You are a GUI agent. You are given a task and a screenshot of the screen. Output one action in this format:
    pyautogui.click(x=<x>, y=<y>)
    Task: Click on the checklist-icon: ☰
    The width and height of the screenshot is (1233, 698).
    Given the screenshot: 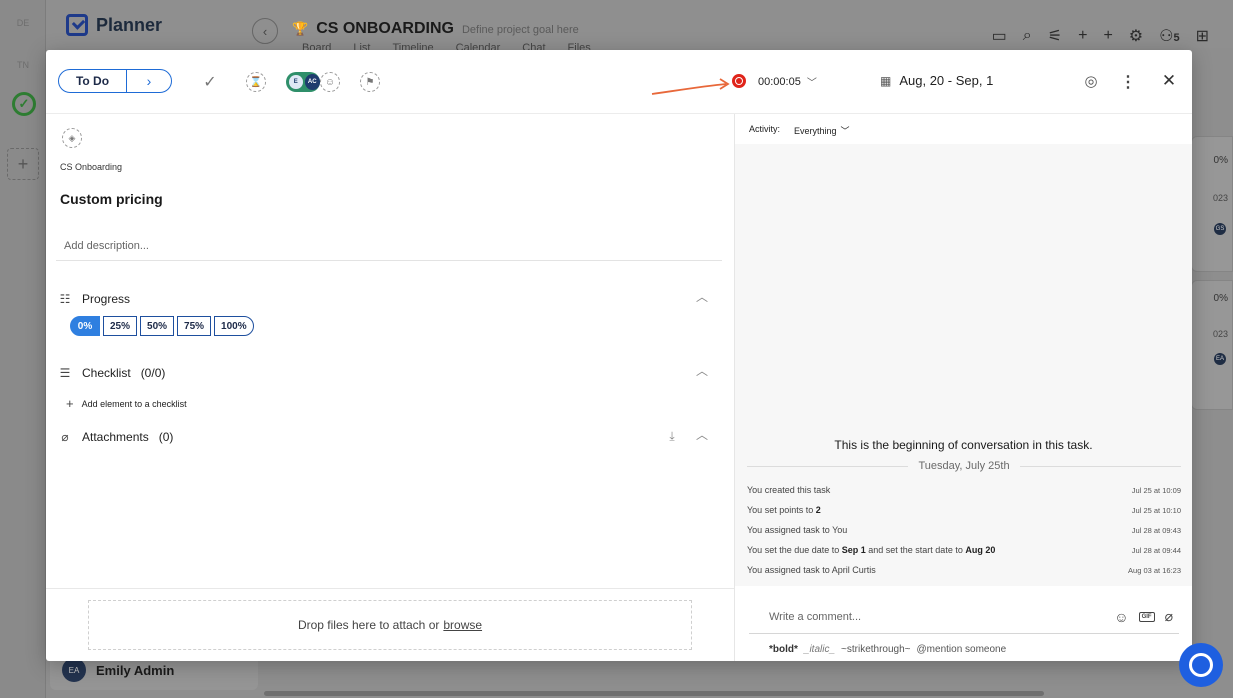 What is the action you would take?
    pyautogui.click(x=65, y=373)
    